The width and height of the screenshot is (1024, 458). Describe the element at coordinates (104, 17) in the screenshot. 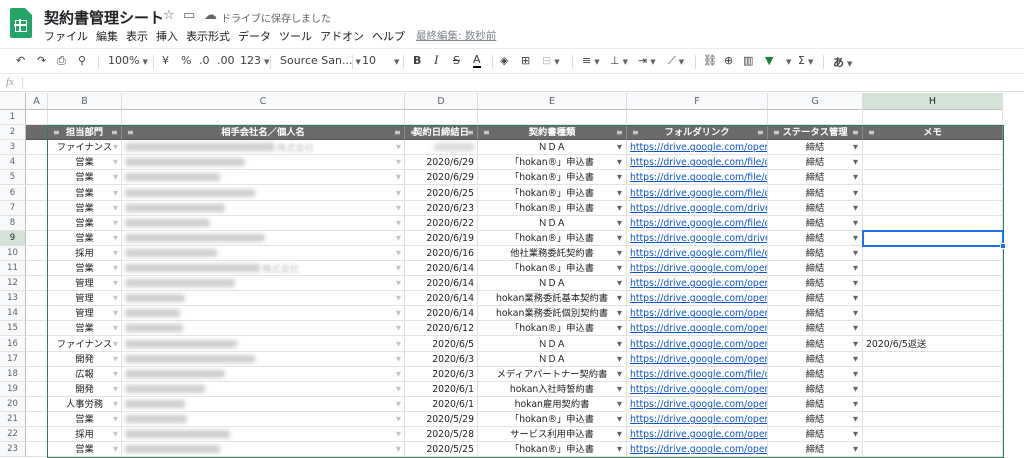

I see `document-title: 契約書管理シート` at that location.